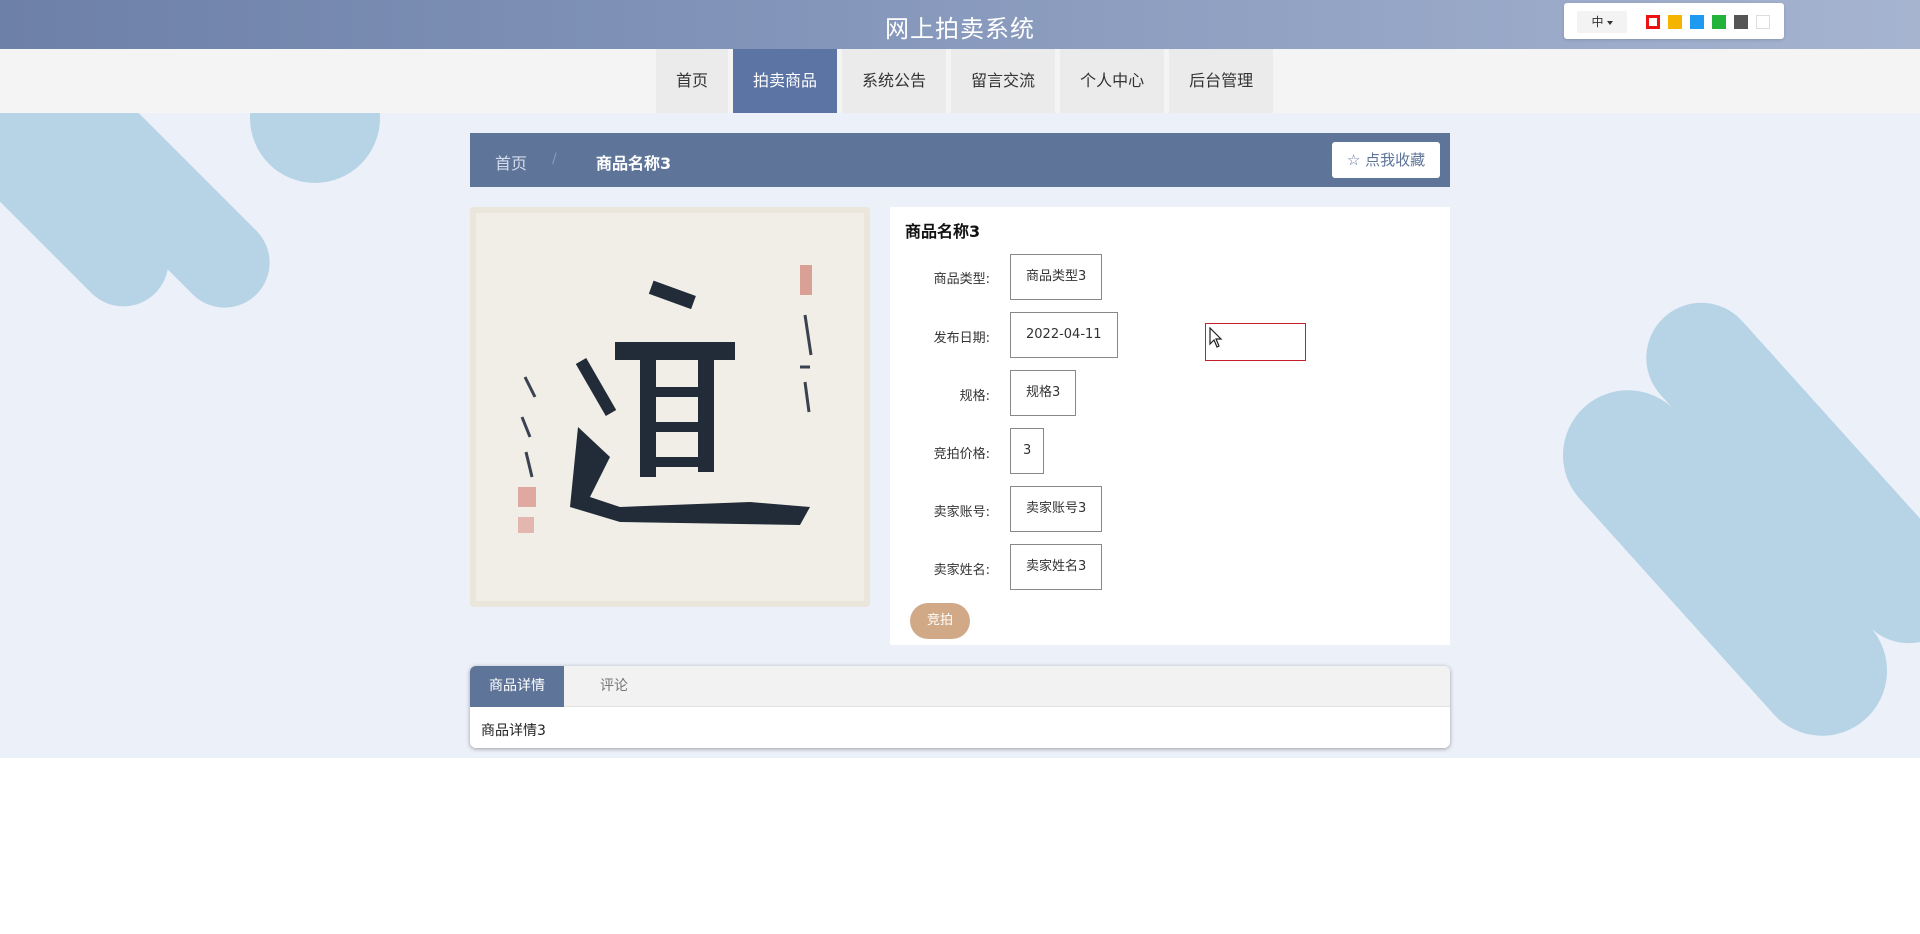  What do you see at coordinates (1719, 22) in the screenshot?
I see `theme-swatch-green` at bounding box center [1719, 22].